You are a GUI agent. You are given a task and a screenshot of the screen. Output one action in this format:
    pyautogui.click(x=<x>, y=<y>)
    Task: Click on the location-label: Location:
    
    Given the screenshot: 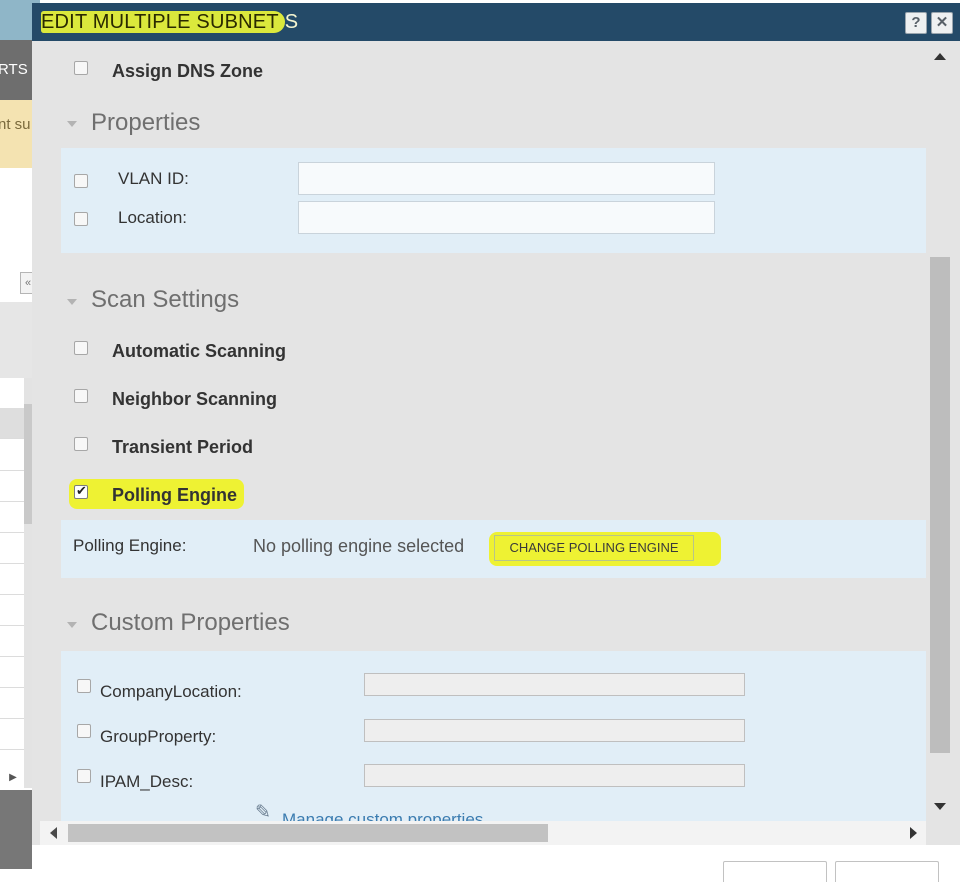 What is the action you would take?
    pyautogui.click(x=152, y=217)
    